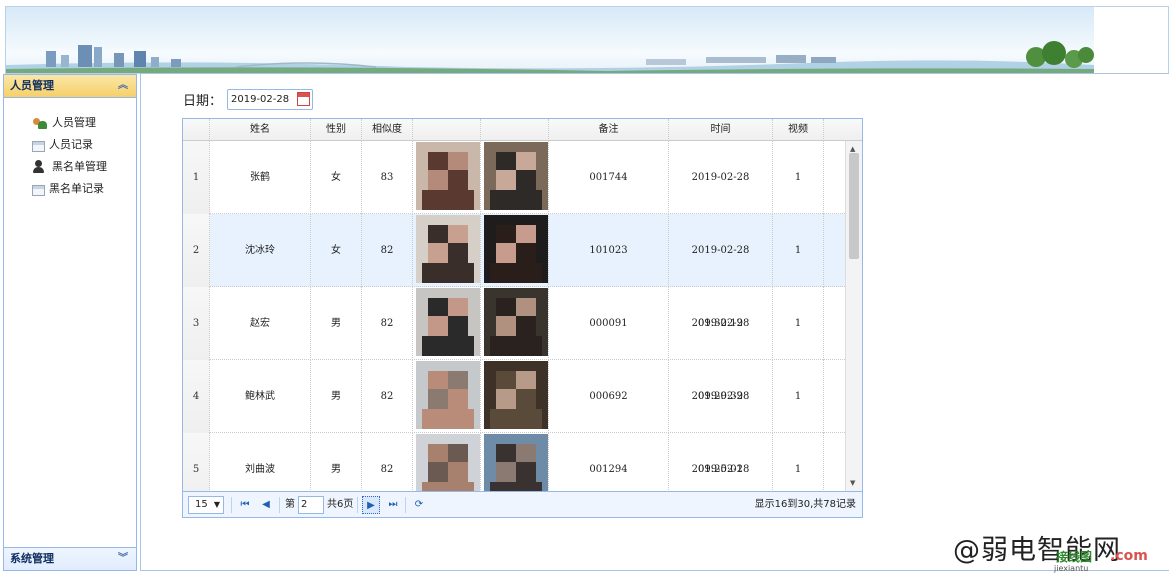 This screenshot has height=577, width=1169. I want to click on column-header-capture-photo, so click(447, 130).